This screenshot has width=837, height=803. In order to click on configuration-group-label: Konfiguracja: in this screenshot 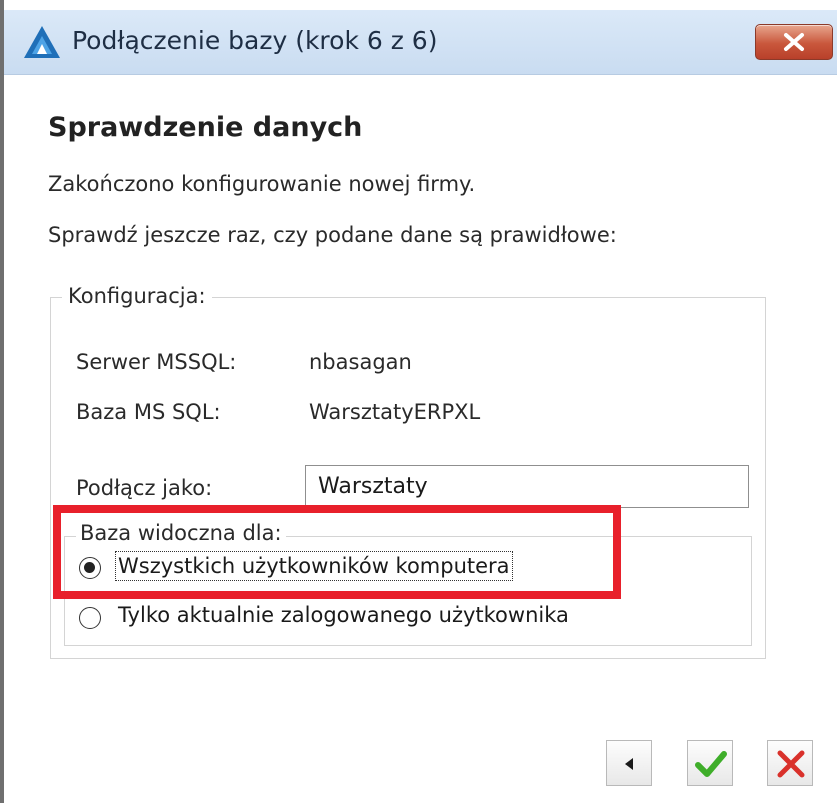, I will do `click(137, 296)`.